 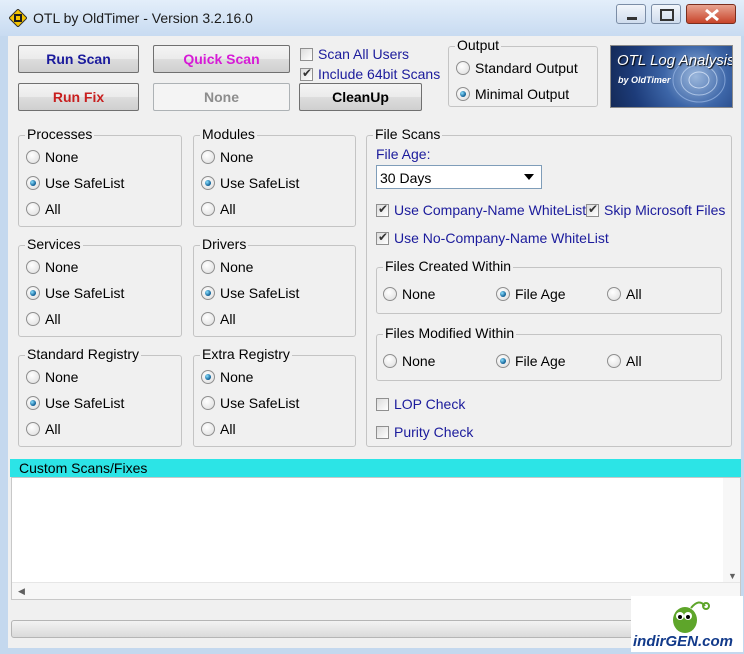 I want to click on run-fix-button: Run Fix, so click(x=78, y=97).